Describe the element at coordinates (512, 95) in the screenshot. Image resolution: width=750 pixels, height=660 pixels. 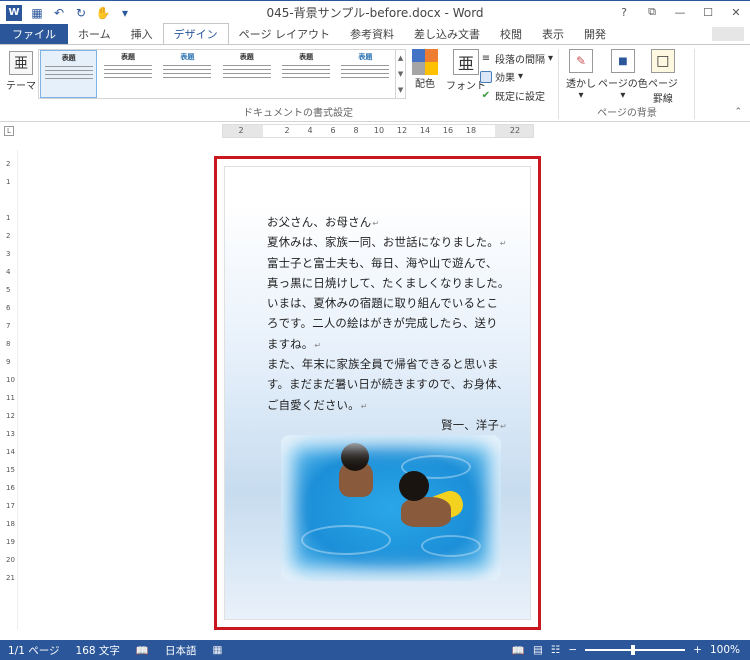
I see `set-default-button: ✔ 既定に設定` at that location.